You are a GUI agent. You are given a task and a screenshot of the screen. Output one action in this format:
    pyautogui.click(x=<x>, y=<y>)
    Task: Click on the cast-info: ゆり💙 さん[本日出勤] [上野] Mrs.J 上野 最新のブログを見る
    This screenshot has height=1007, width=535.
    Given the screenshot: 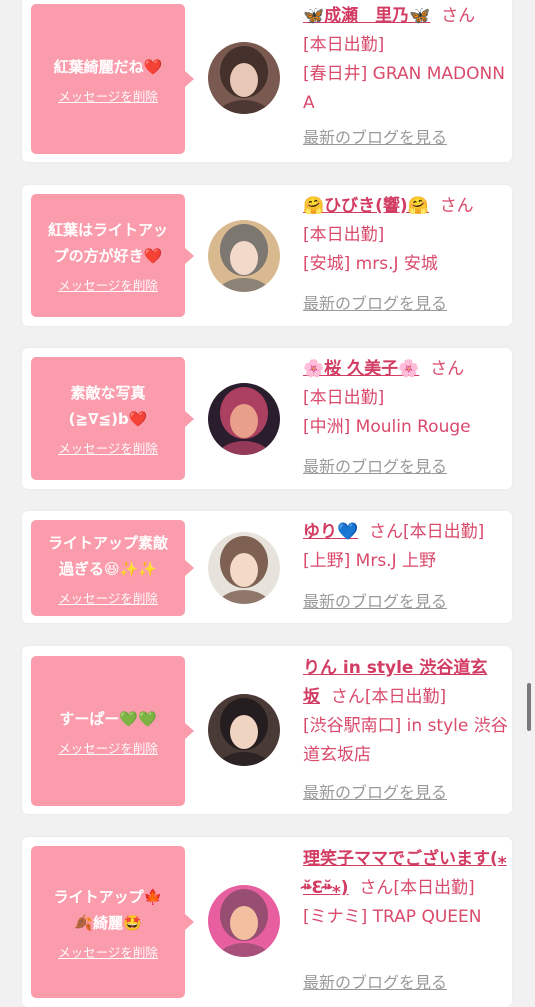 What is the action you would take?
    pyautogui.click(x=406, y=567)
    